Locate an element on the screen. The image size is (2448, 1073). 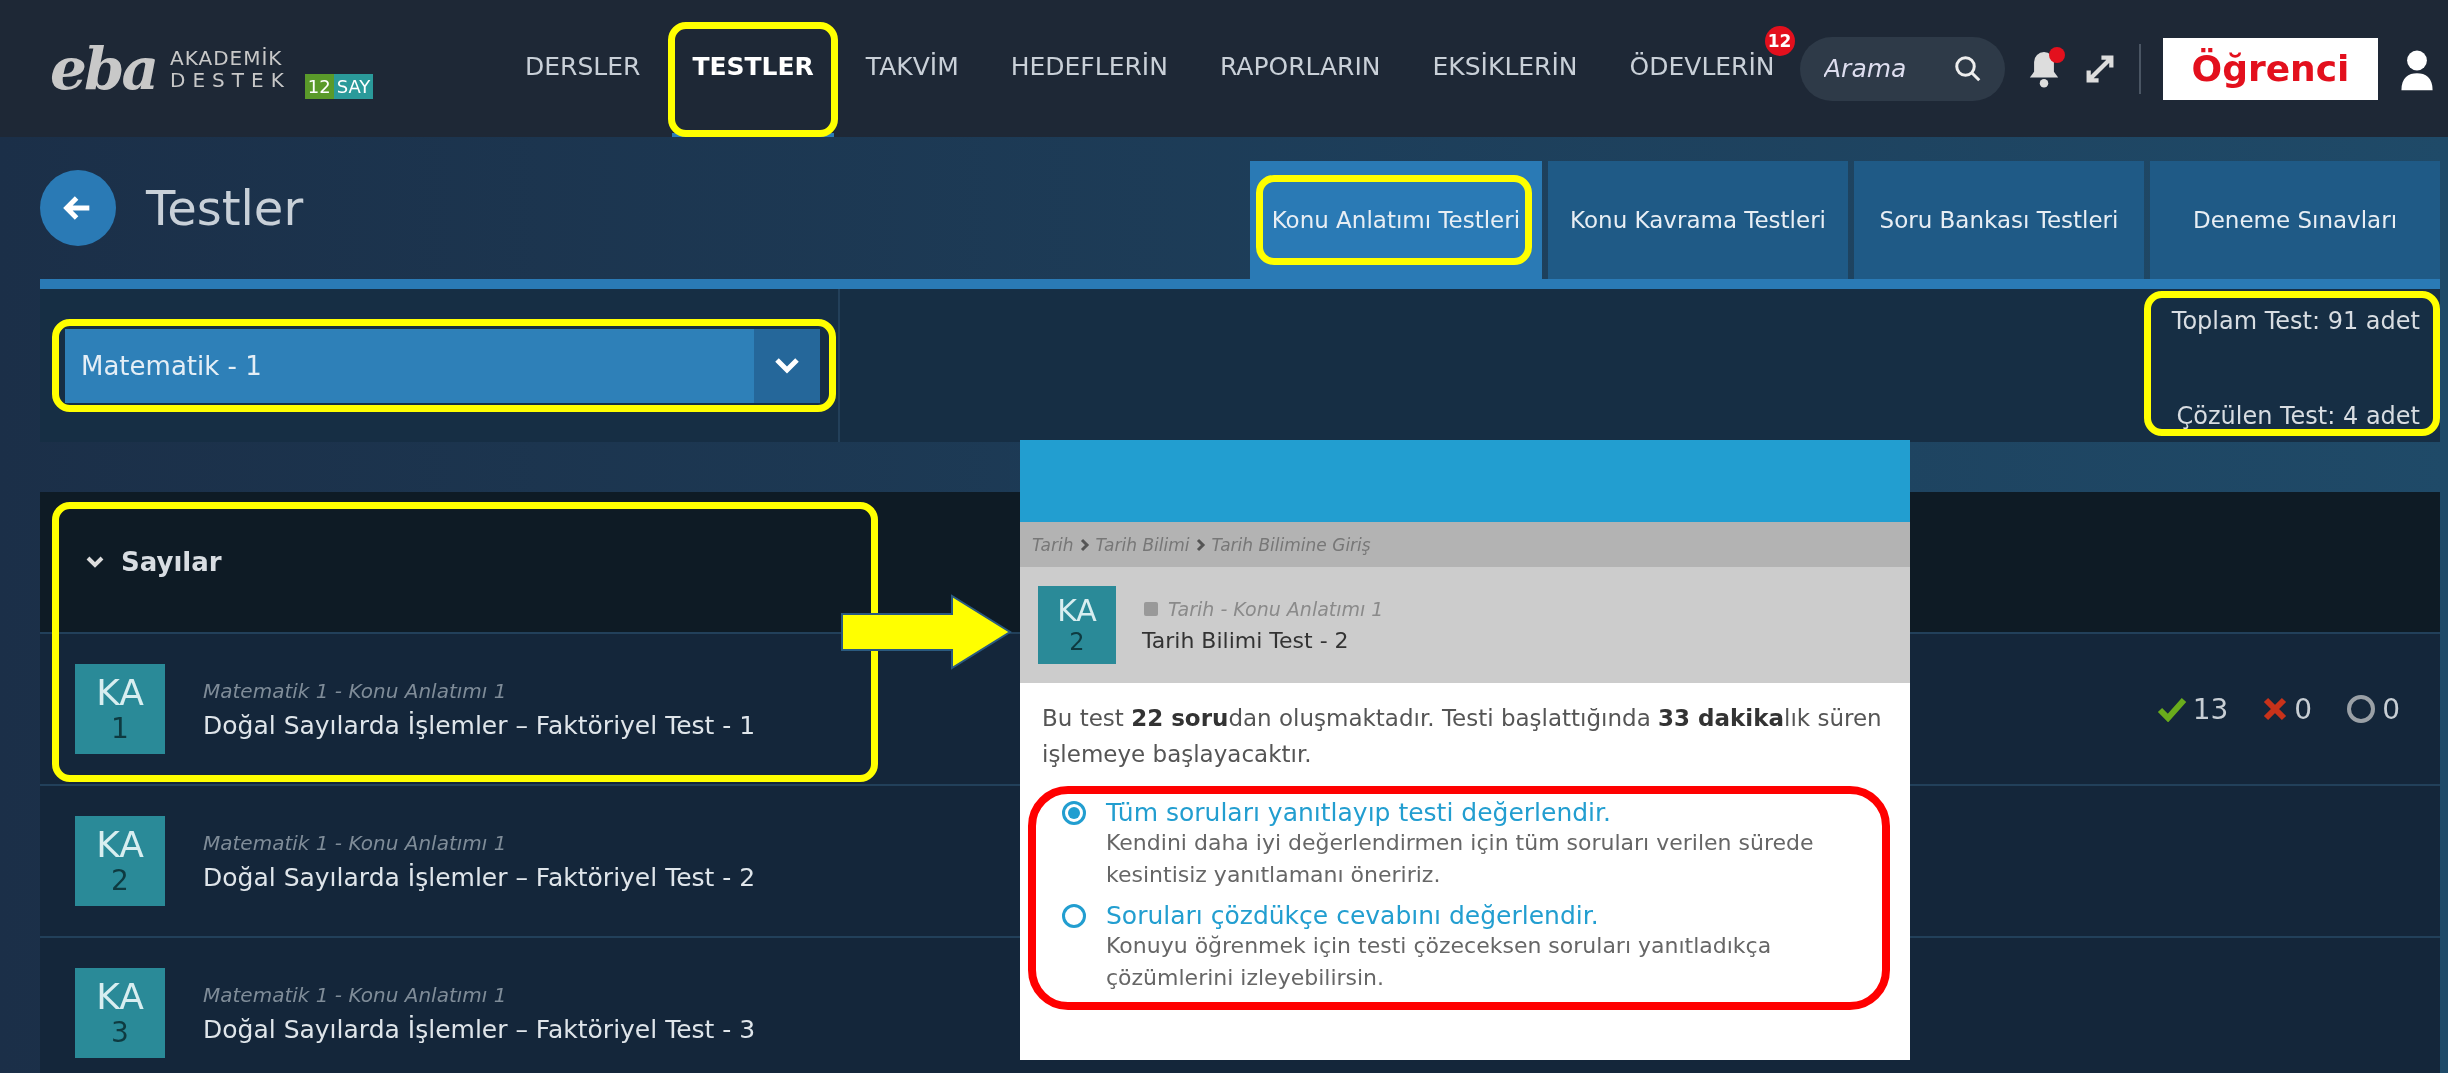
solved-count: Çözülen Test: 4 adet is located at coordinates (2298, 416).